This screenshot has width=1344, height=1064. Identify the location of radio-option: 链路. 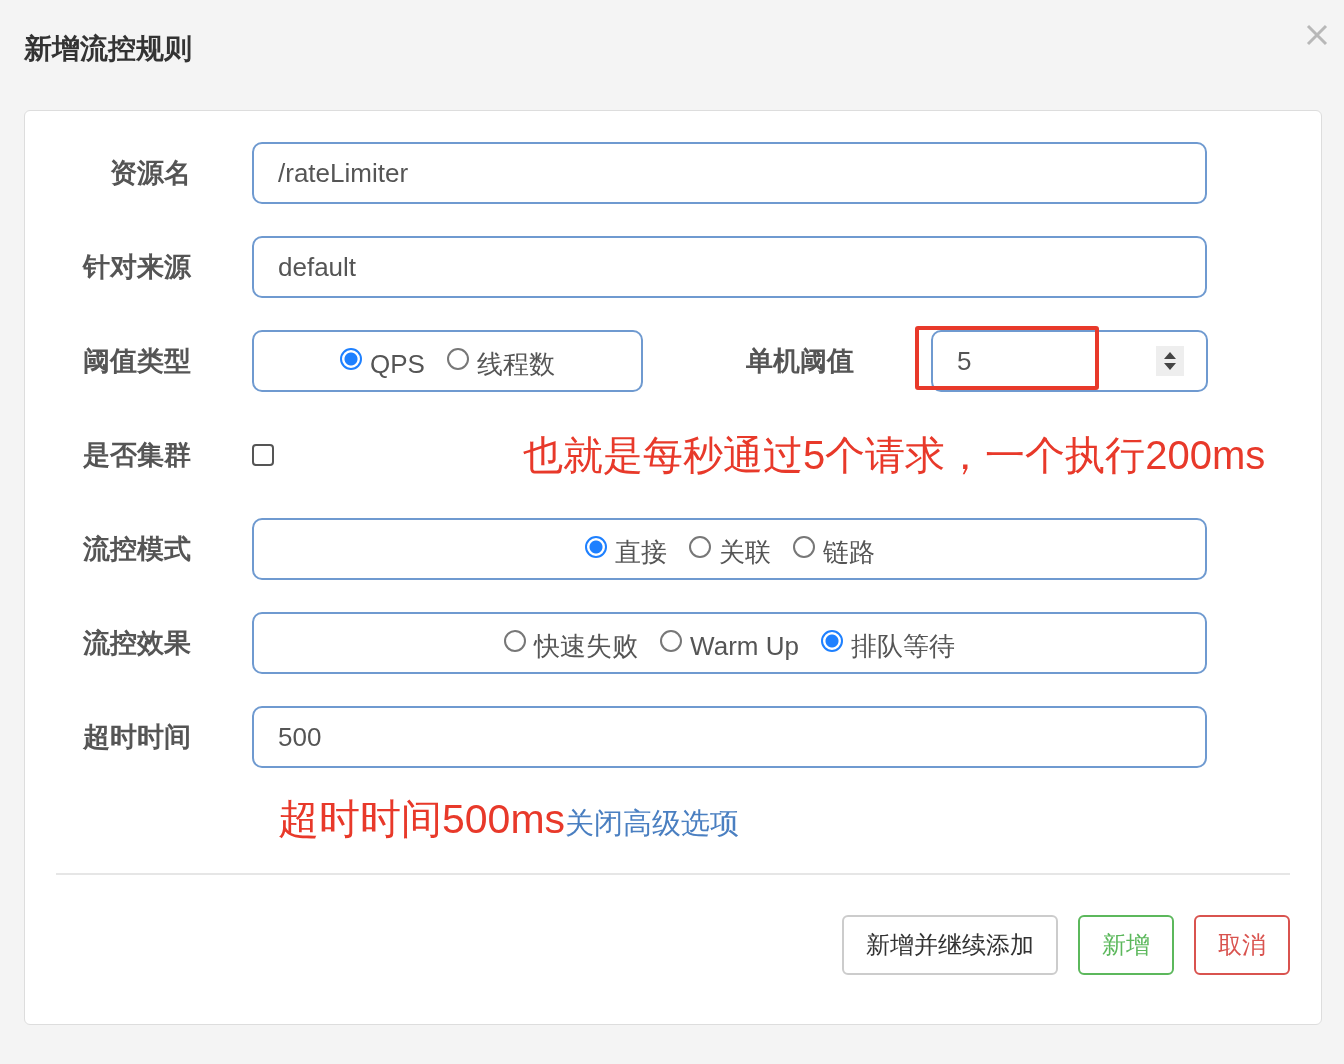
(833, 552).